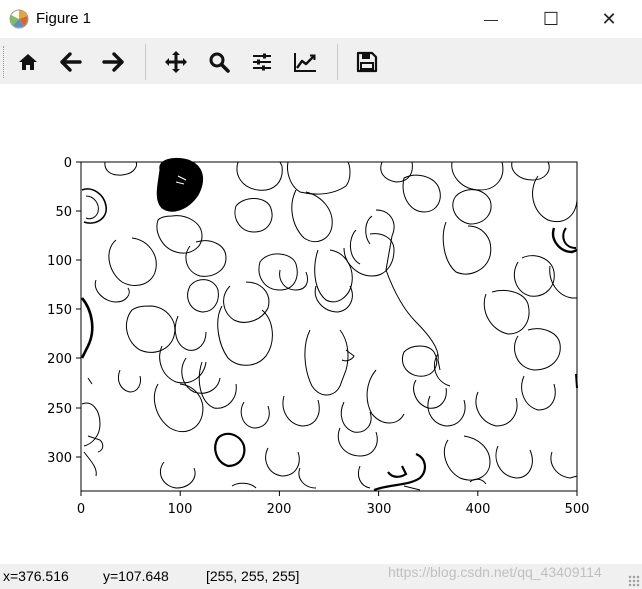  What do you see at coordinates (36, 576) in the screenshot?
I see `x-coordinate-readout: x=376.516` at bounding box center [36, 576].